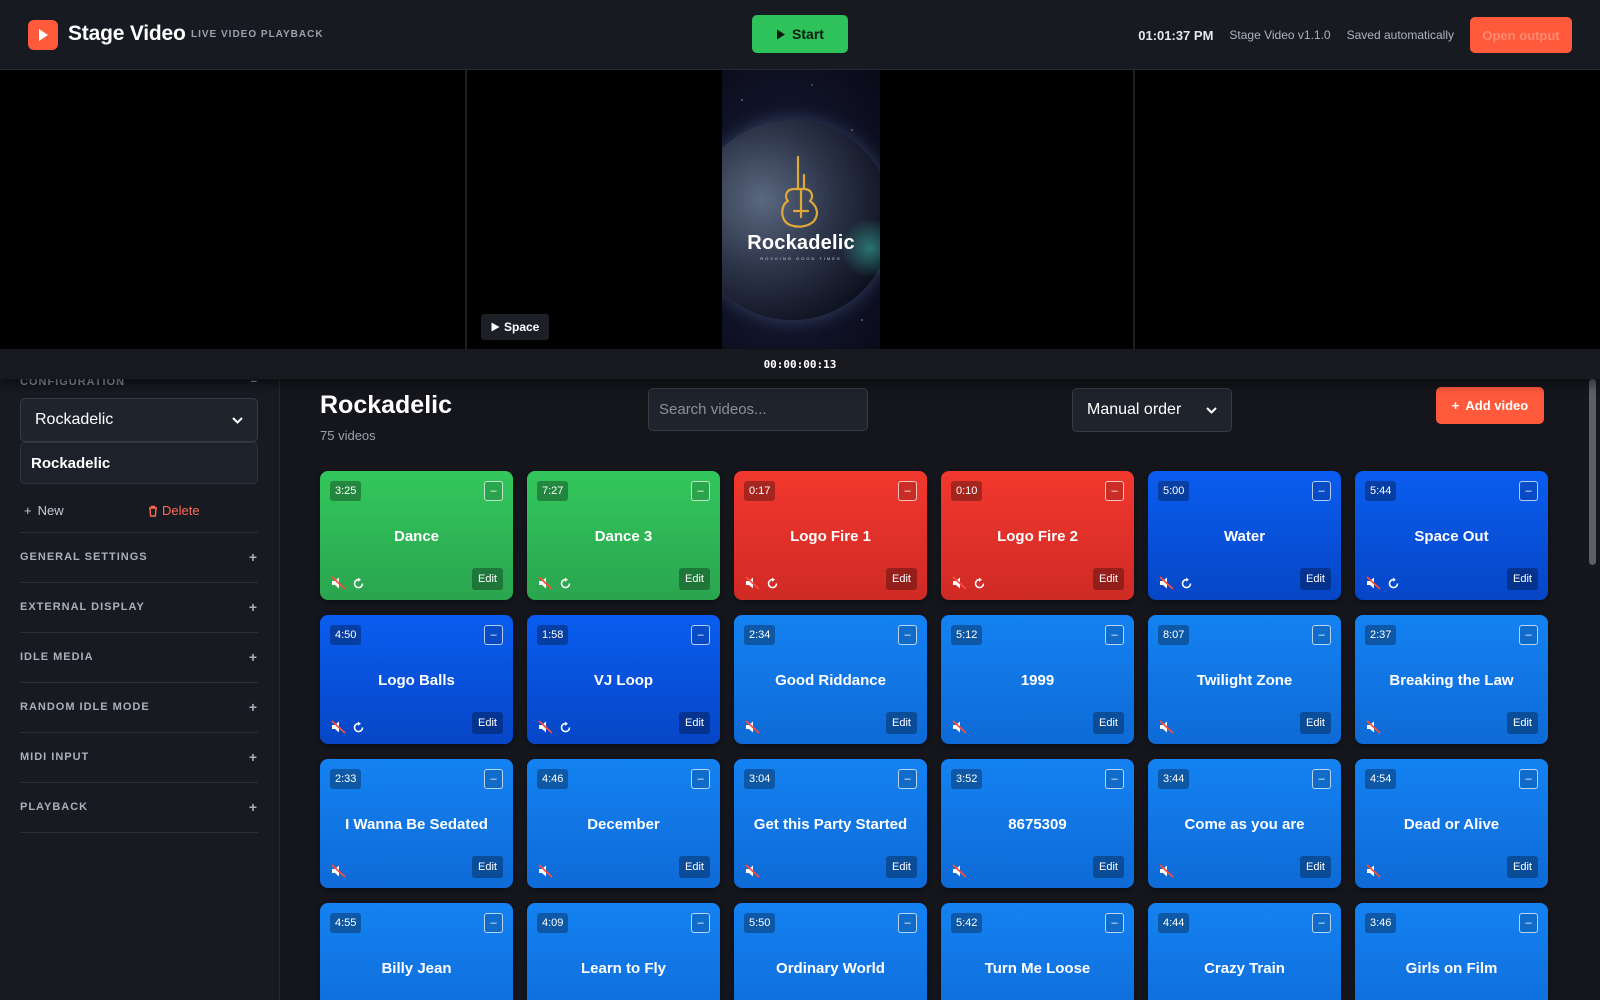 The height and width of the screenshot is (1000, 1600). I want to click on sort-order-select: Manual order, so click(1152, 410).